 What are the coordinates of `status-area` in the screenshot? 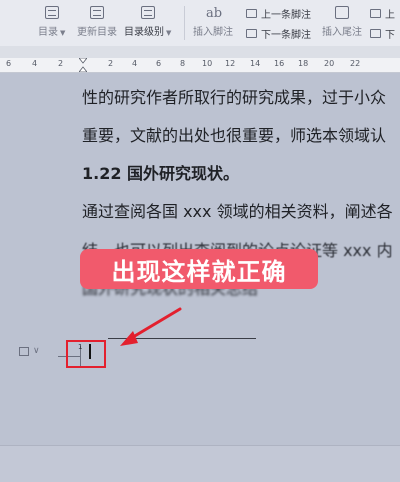 It's located at (200, 463).